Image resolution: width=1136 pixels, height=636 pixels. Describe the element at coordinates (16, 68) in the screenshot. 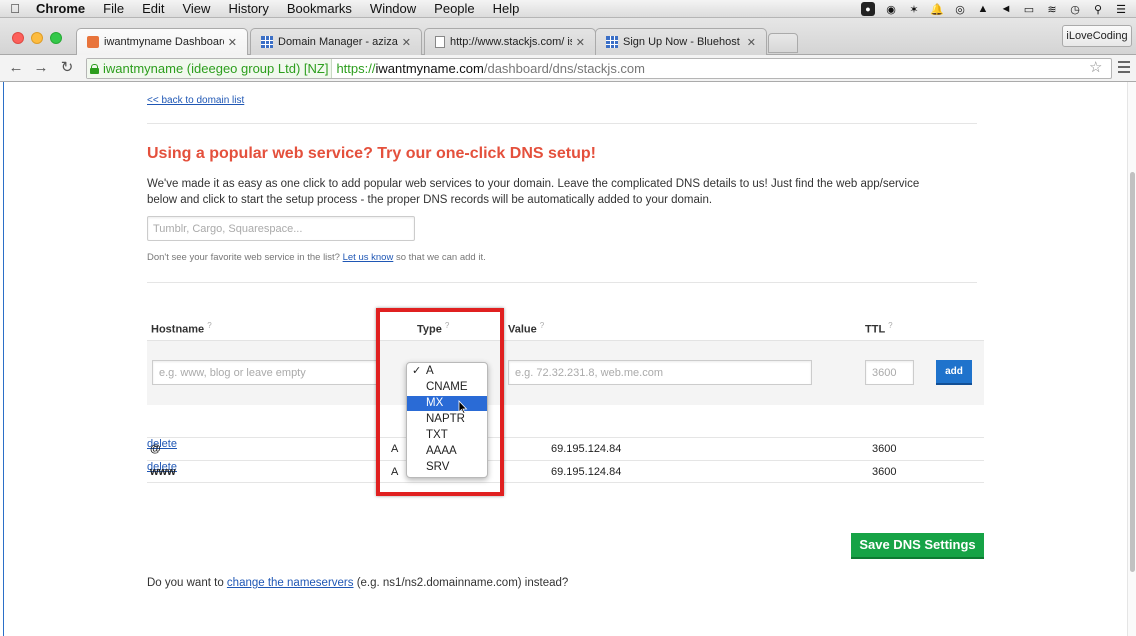

I see `back-arrow-icon: ←` at that location.